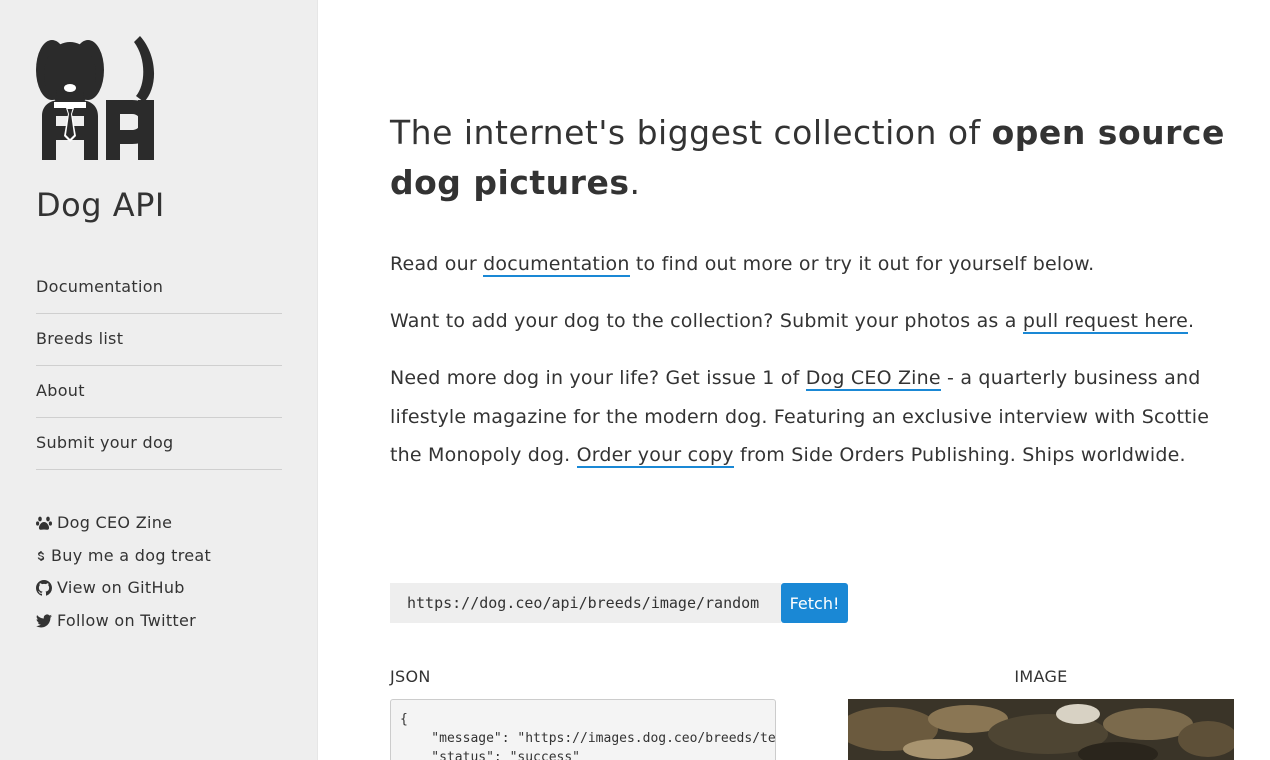 The width and height of the screenshot is (1270, 760). What do you see at coordinates (121, 588) in the screenshot?
I see `github-link: View on GitHub` at bounding box center [121, 588].